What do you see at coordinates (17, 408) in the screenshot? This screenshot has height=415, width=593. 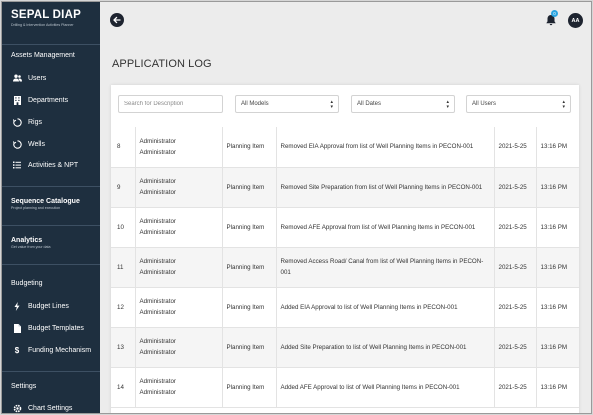 I see `gear-icon` at bounding box center [17, 408].